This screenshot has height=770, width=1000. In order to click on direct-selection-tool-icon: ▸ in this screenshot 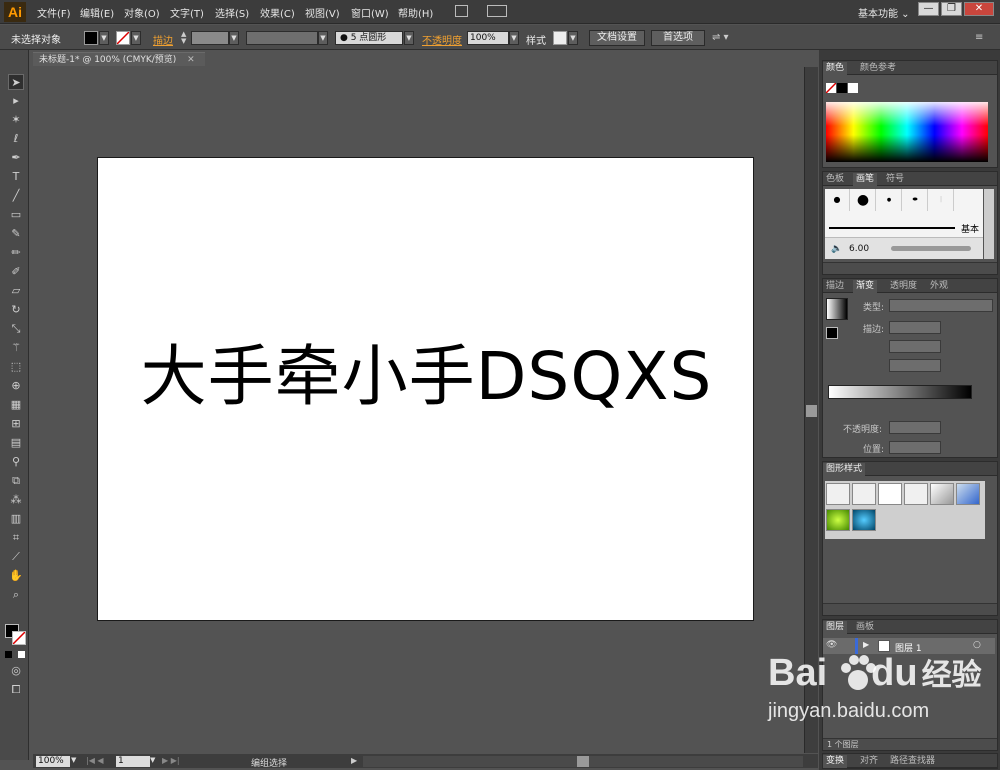, I will do `click(16, 101)`.